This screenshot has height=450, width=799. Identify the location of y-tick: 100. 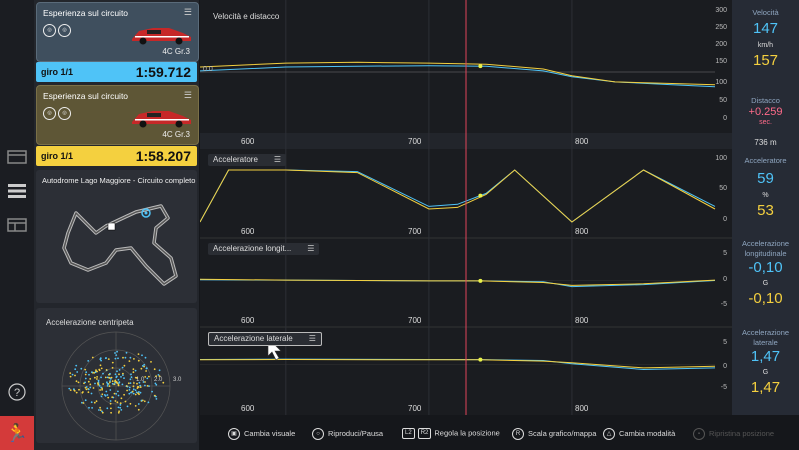
(721, 82).